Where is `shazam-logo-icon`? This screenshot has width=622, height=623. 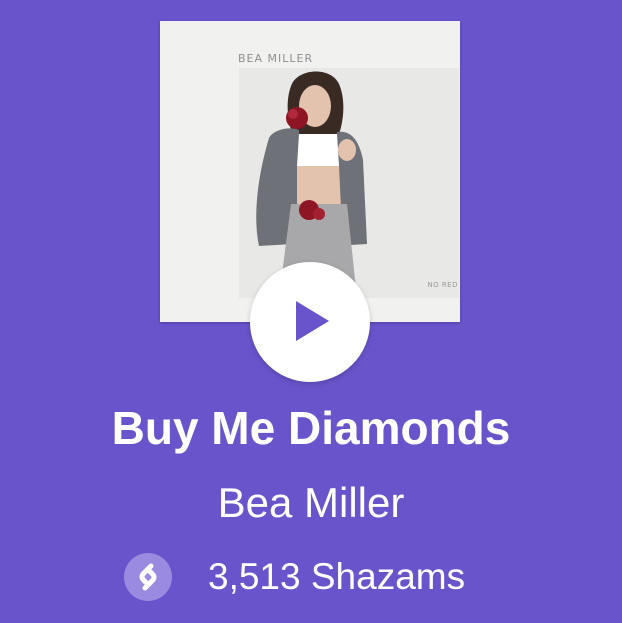
shazam-logo-icon is located at coordinates (148, 577).